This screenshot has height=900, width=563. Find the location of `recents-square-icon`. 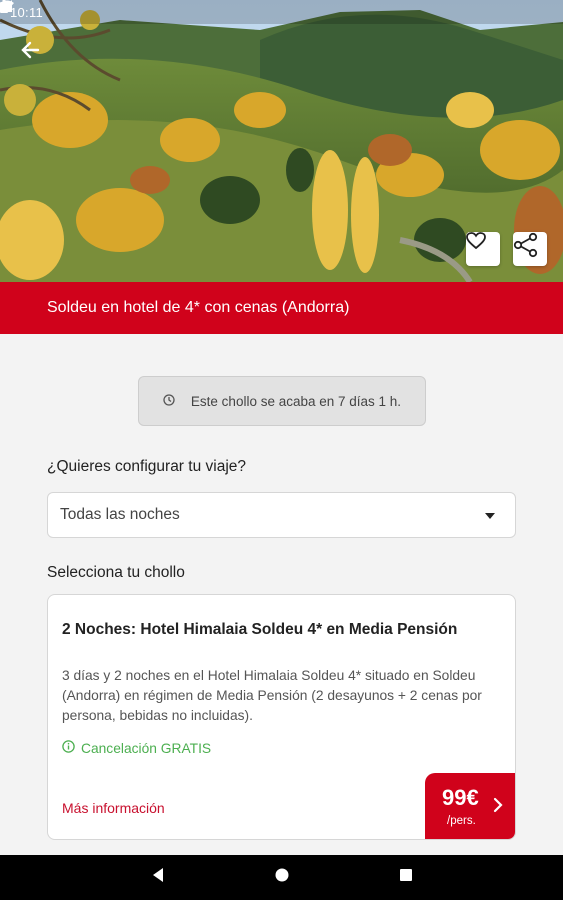

recents-square-icon is located at coordinates (406, 877).